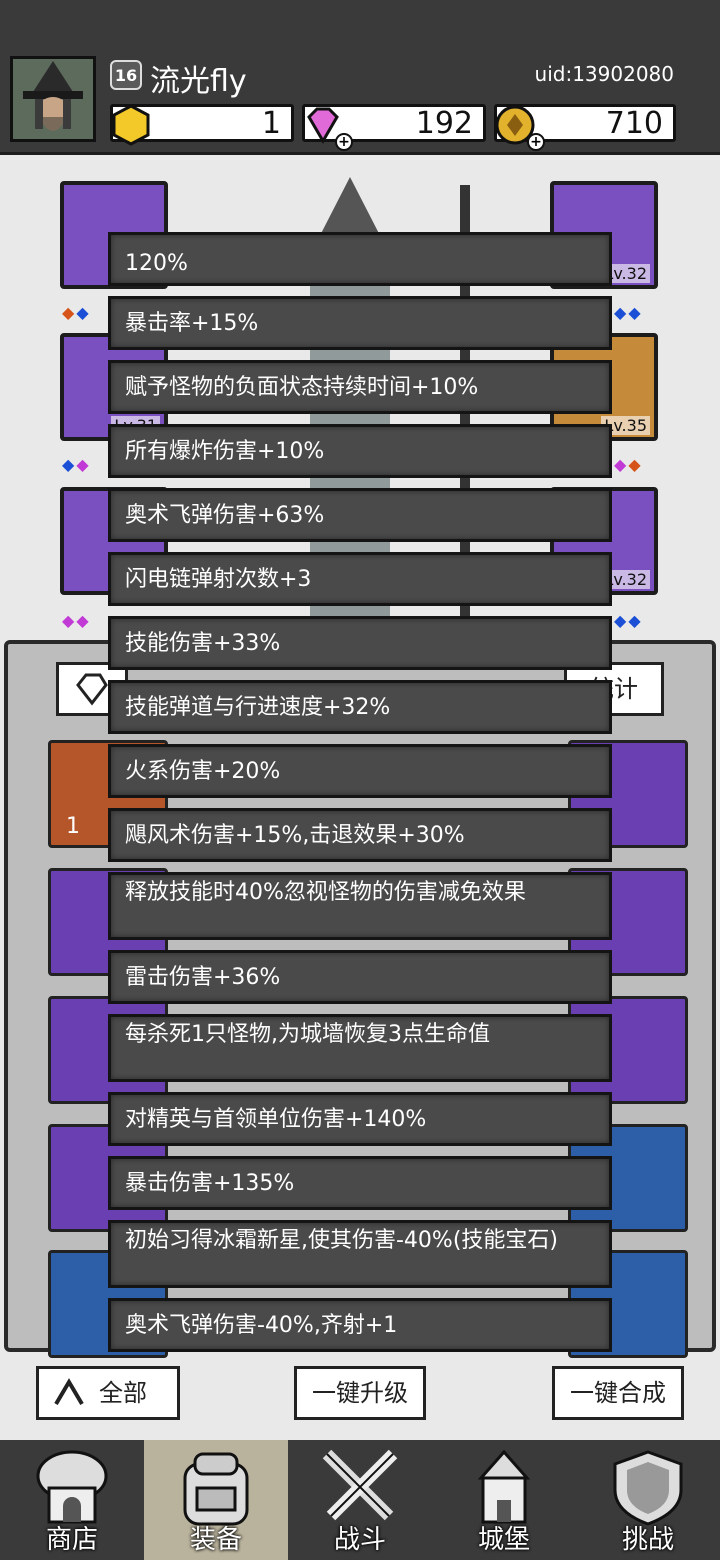 This screenshot has width=720, height=1560. Describe the element at coordinates (360, 579) in the screenshot. I see `stat-item: 闪电链弹射次数+3` at that location.